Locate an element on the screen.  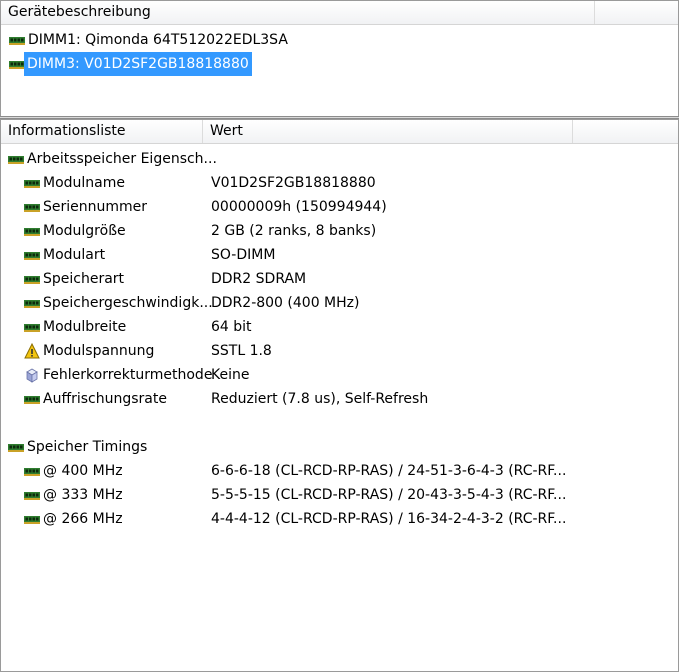
property-value: SO-DIMM is located at coordinates (243, 255).